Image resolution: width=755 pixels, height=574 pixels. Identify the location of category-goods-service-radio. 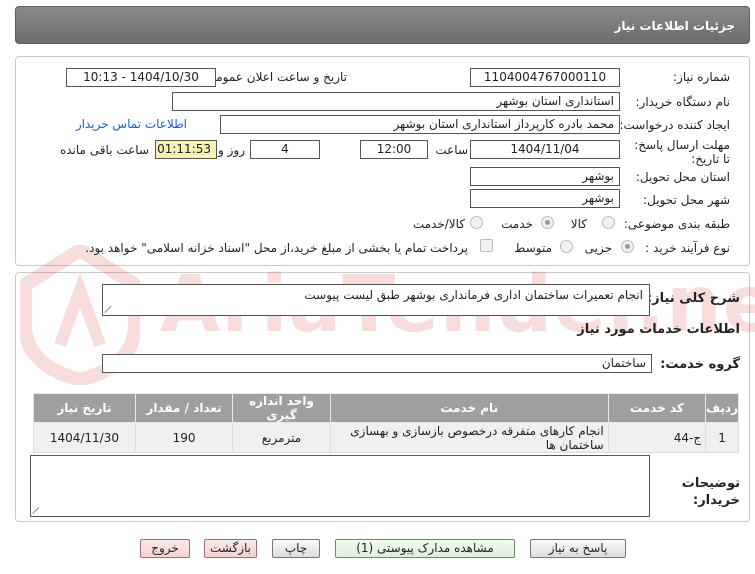
(476, 222).